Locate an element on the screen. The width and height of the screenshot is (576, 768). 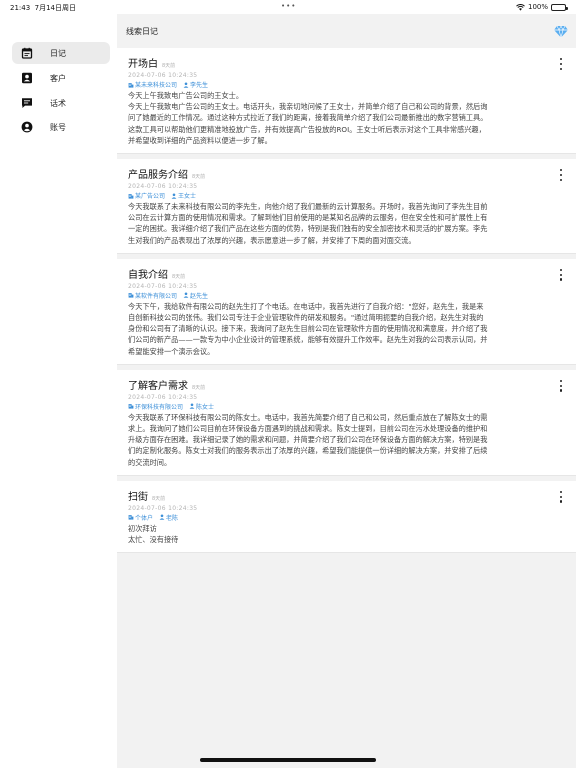
diary-icon is located at coordinates (27, 53).